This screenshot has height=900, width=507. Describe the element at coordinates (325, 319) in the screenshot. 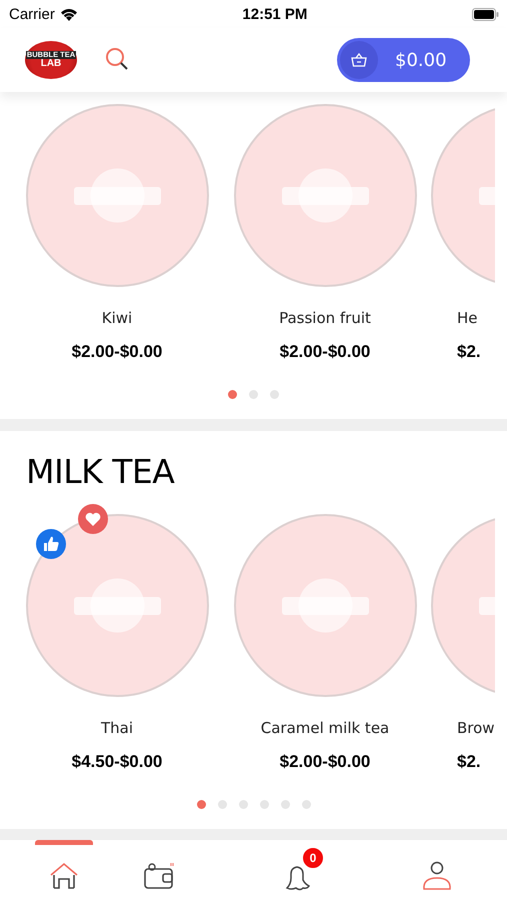

I see `product-name: Passion fruit` at that location.